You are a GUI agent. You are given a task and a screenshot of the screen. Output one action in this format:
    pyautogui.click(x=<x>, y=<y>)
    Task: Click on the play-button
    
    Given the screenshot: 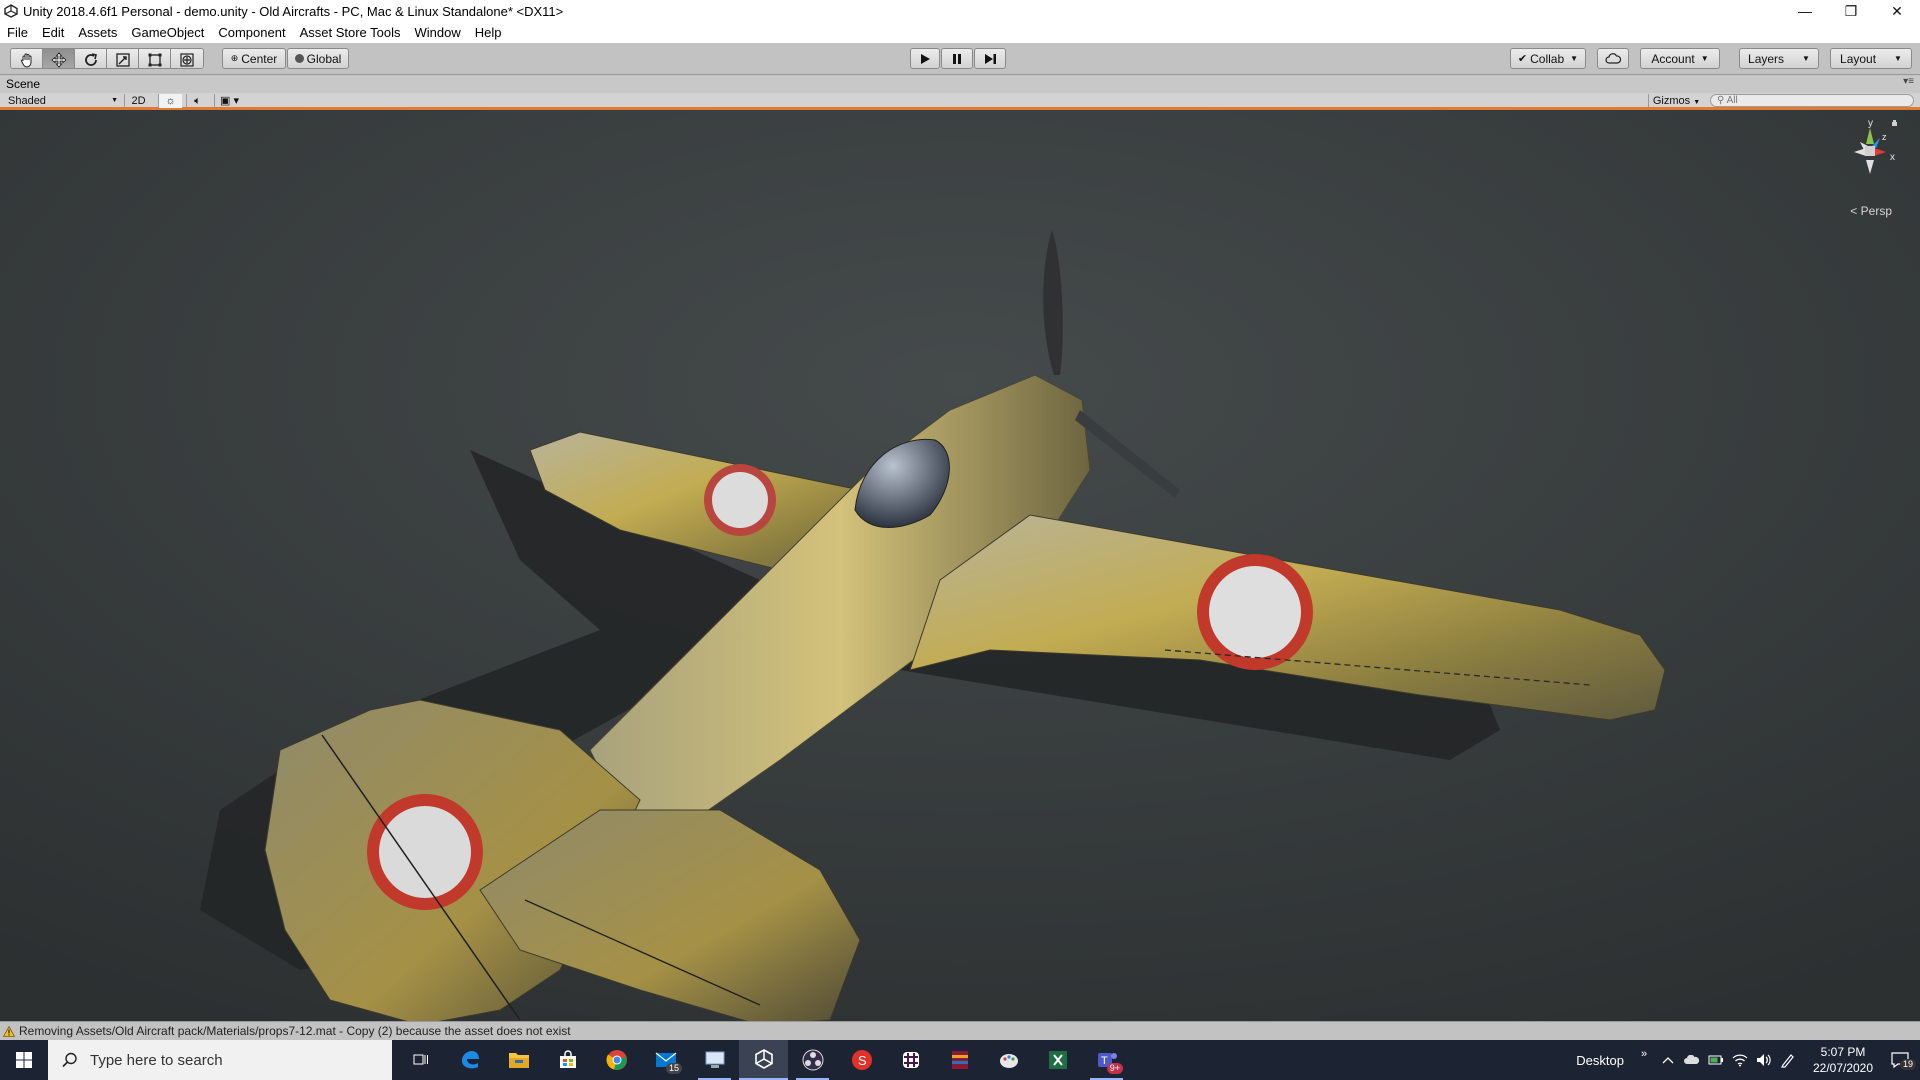 What is the action you would take?
    pyautogui.click(x=925, y=58)
    